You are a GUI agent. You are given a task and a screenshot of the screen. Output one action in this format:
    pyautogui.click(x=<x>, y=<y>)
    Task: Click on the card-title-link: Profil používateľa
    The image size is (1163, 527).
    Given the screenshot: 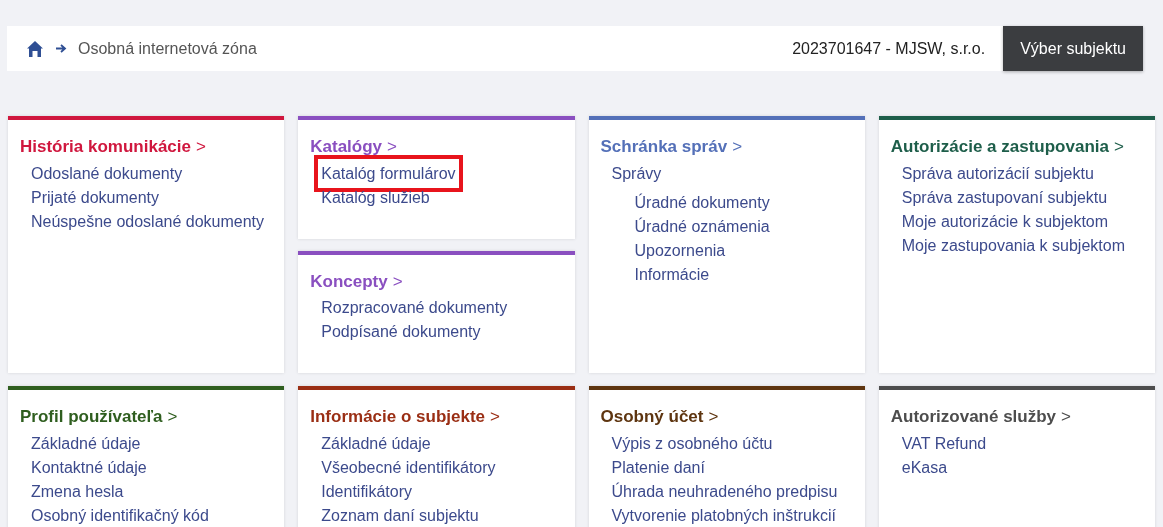 What is the action you would take?
    pyautogui.click(x=91, y=417)
    